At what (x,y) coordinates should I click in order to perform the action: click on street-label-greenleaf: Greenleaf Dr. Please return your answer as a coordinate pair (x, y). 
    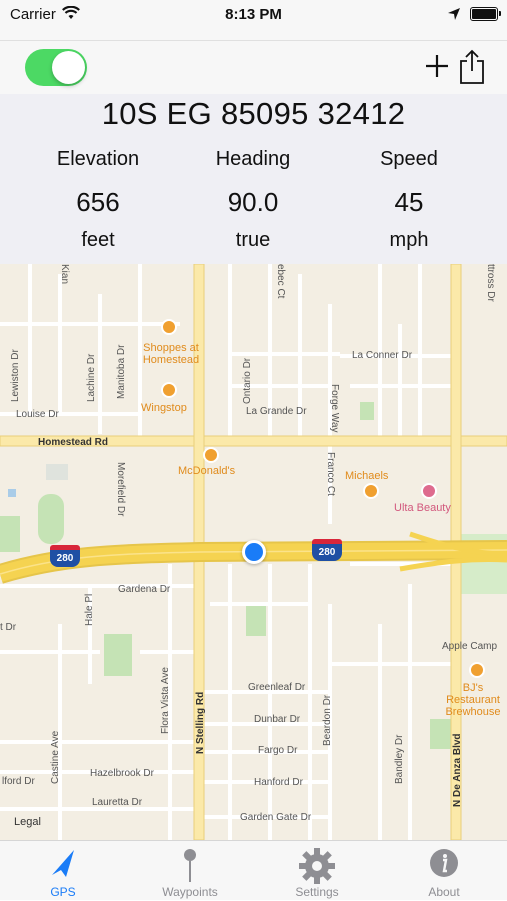
    Looking at the image, I should click on (277, 687).